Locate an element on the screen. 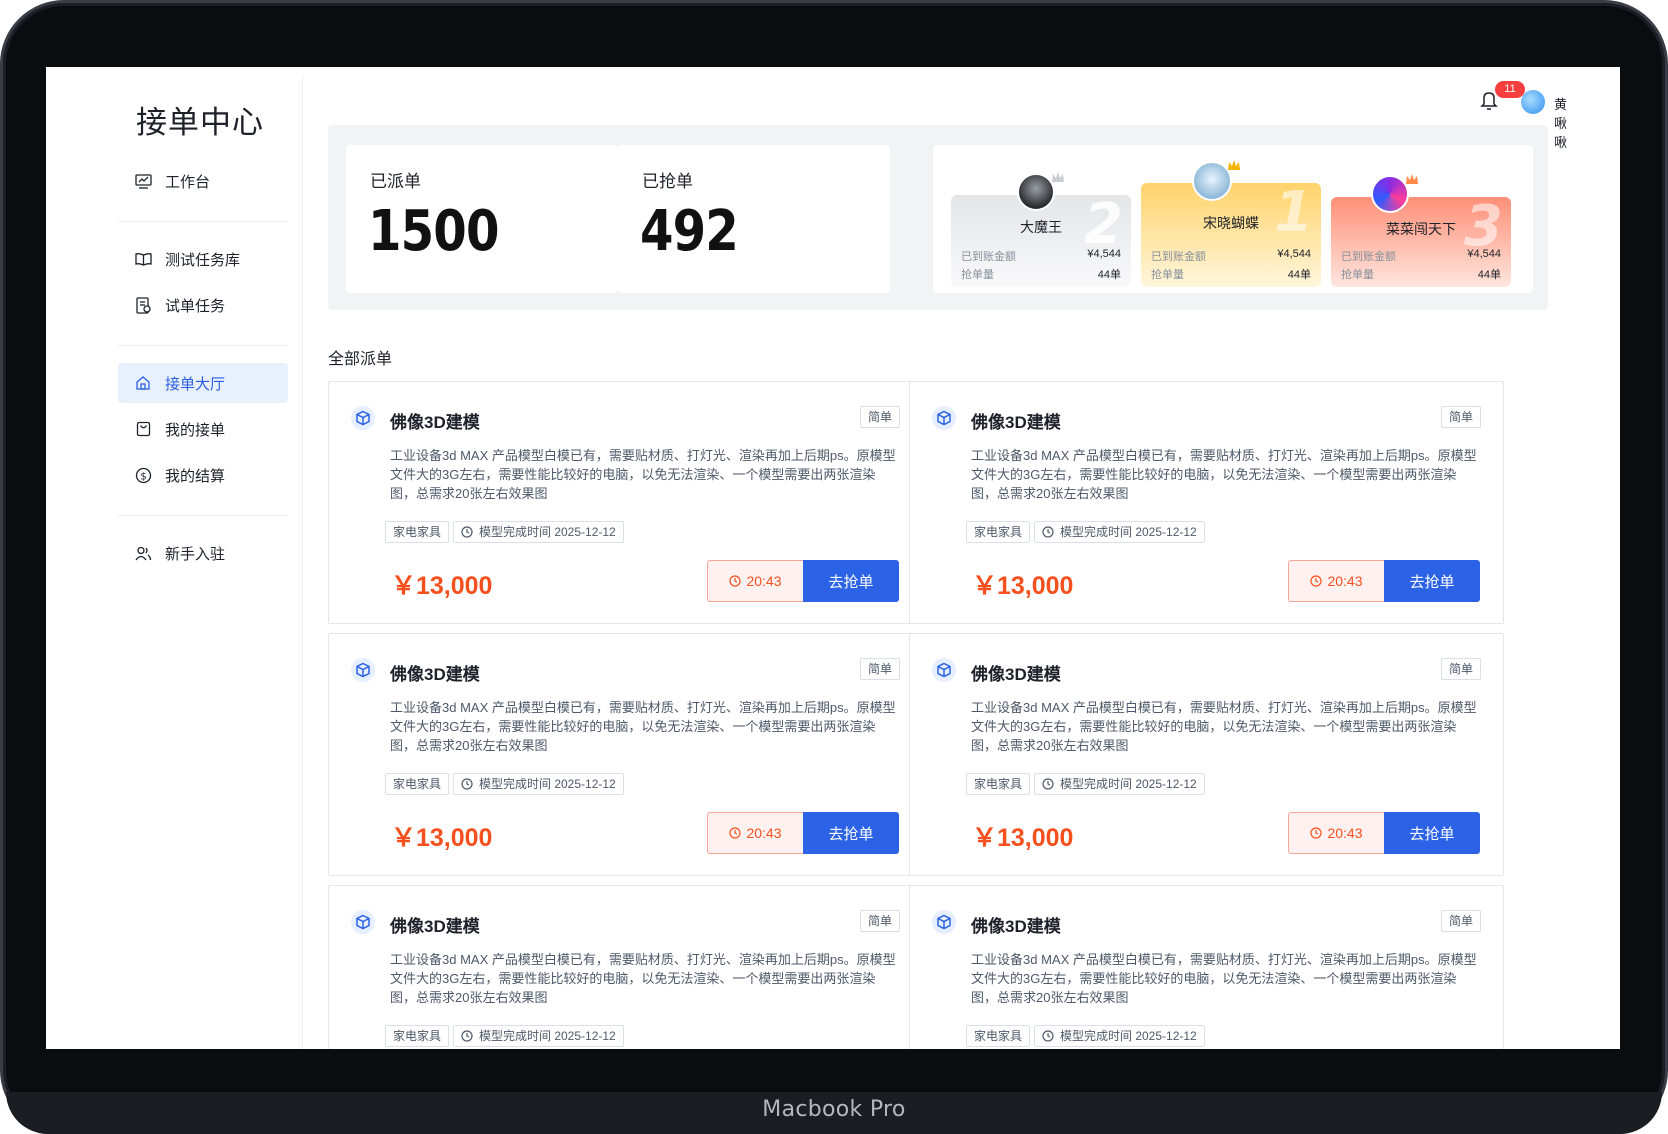  nav-label: 工作台 is located at coordinates (188, 182).